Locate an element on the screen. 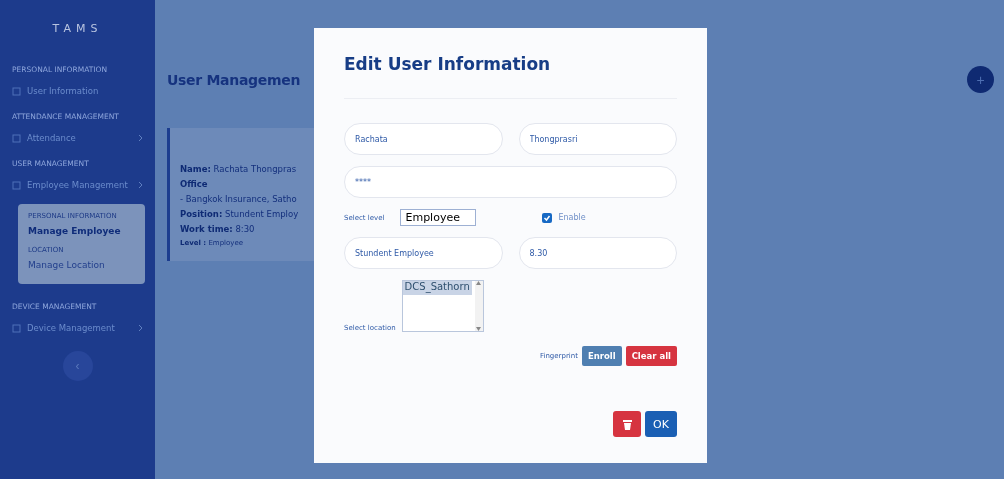 This screenshot has height=479, width=1004. level-dropdown: Employee is located at coordinates (438, 217).